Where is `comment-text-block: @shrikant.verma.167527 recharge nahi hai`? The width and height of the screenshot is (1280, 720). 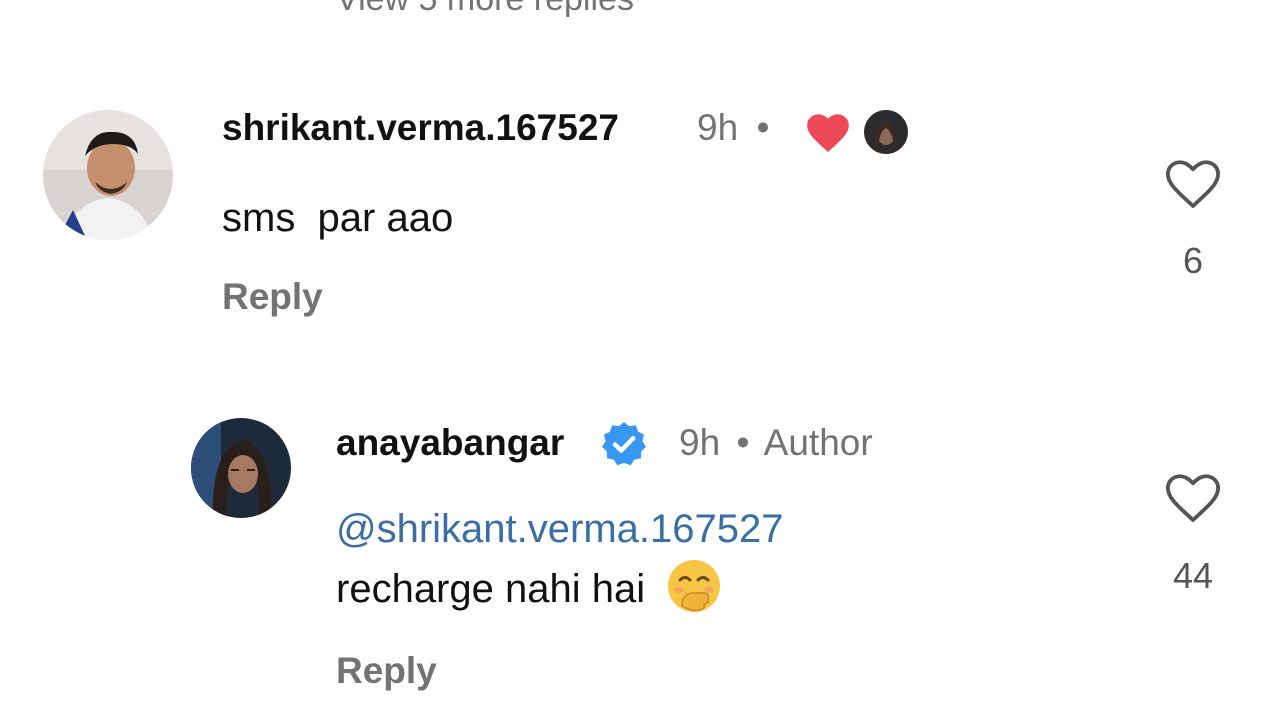 comment-text-block: @shrikant.verma.167527 recharge nahi hai is located at coordinates (560, 559).